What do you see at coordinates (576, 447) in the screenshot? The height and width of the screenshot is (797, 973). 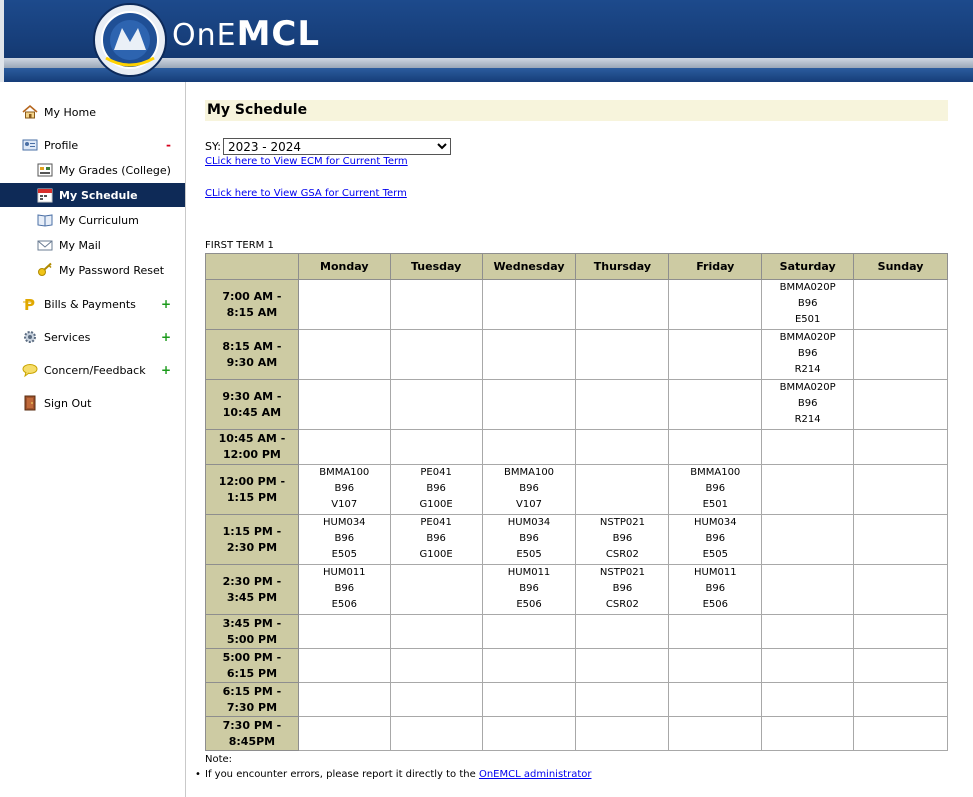 I see `schedule-row: 10:45 AM - 12:00 PM` at bounding box center [576, 447].